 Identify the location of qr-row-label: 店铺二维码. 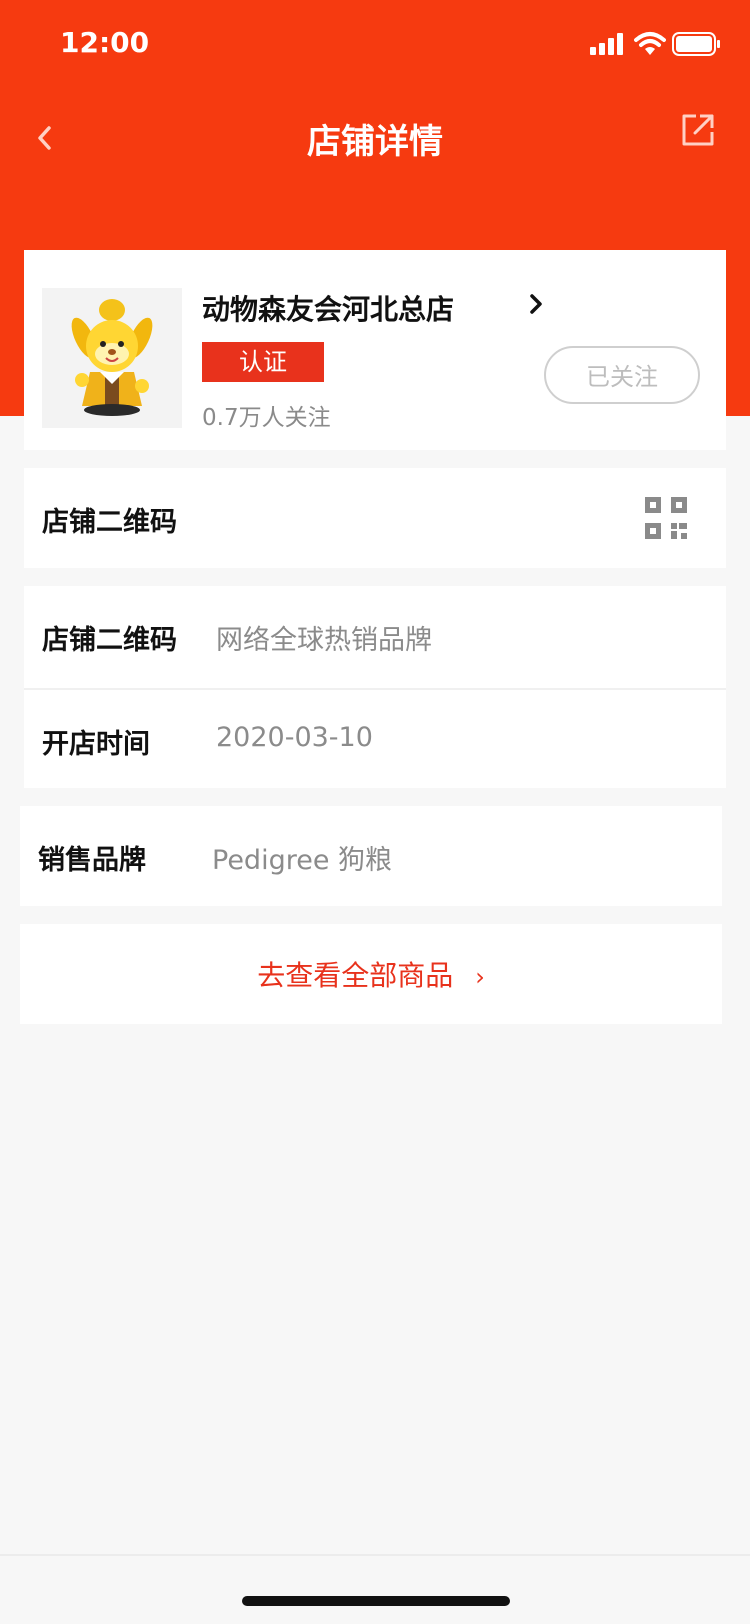
(109, 522).